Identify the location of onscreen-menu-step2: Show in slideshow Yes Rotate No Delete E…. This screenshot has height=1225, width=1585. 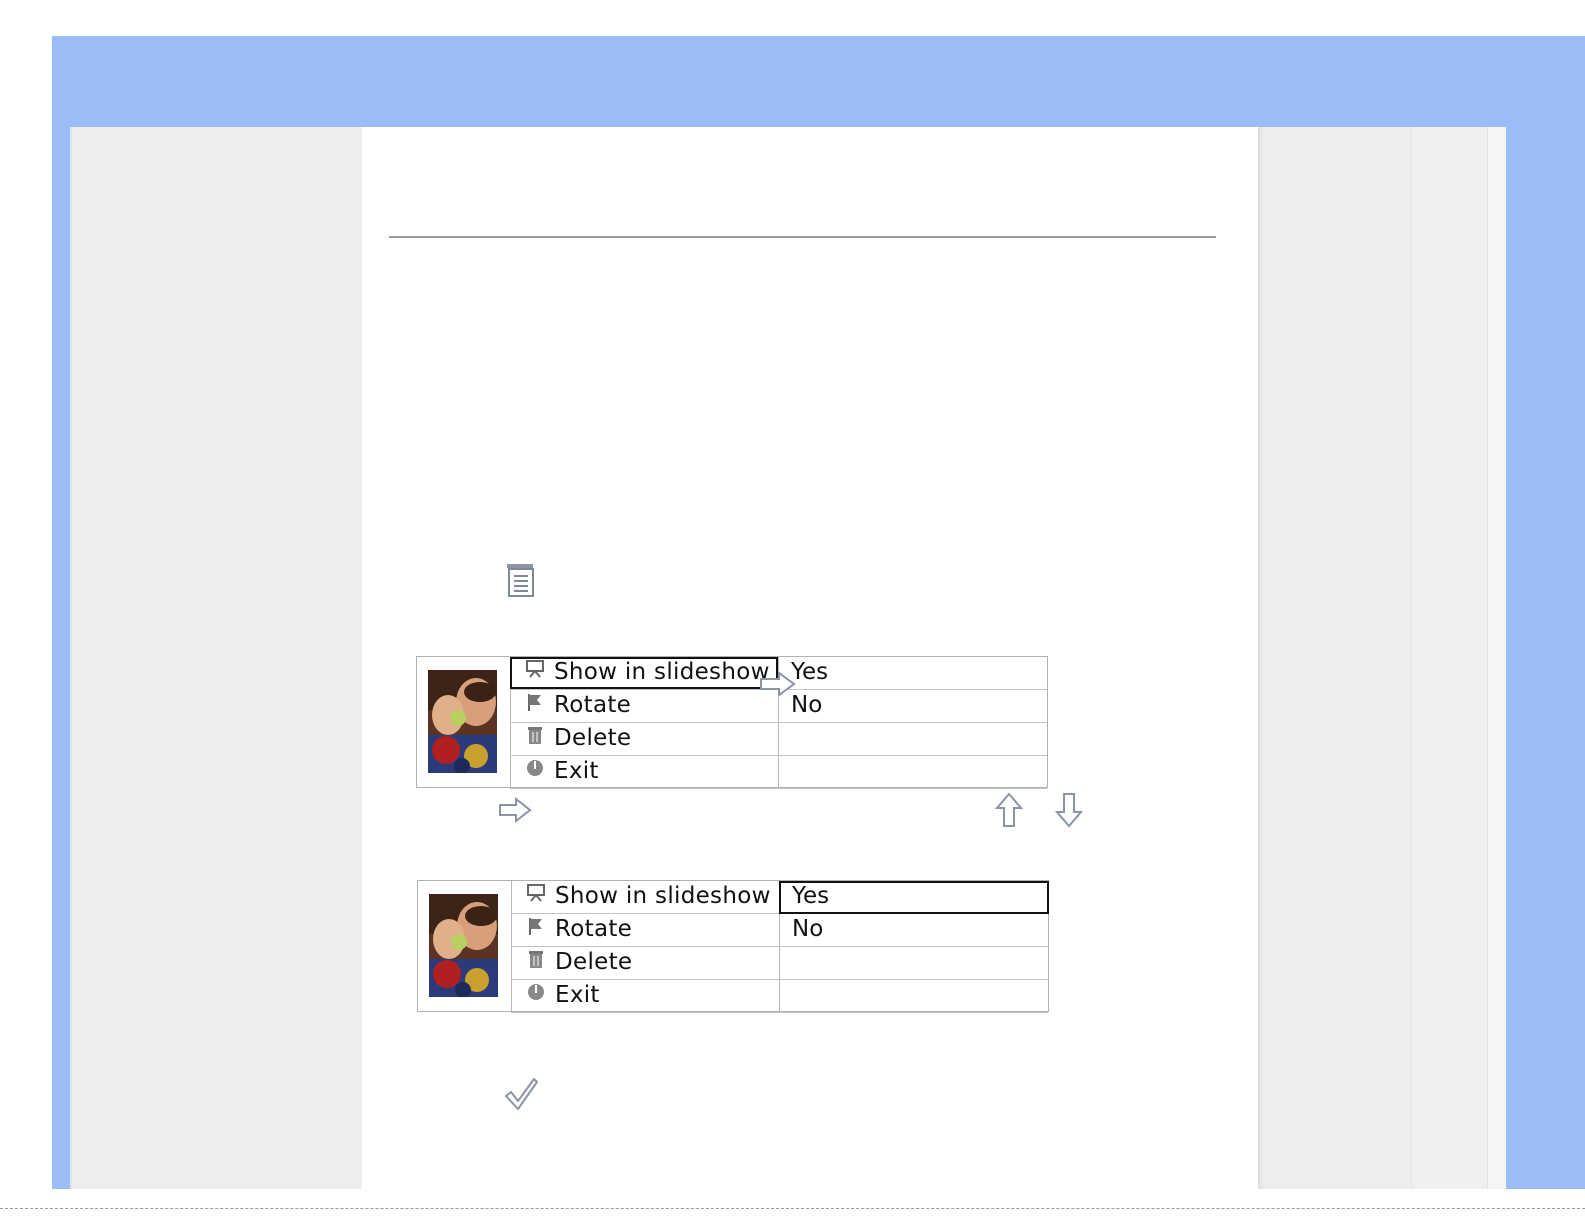
(733, 946).